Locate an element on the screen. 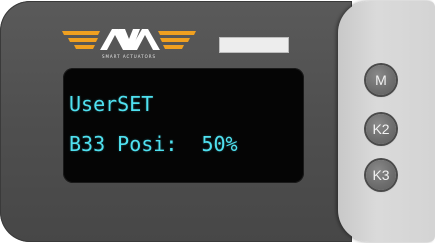  k3-button: K3 is located at coordinates (381, 175).